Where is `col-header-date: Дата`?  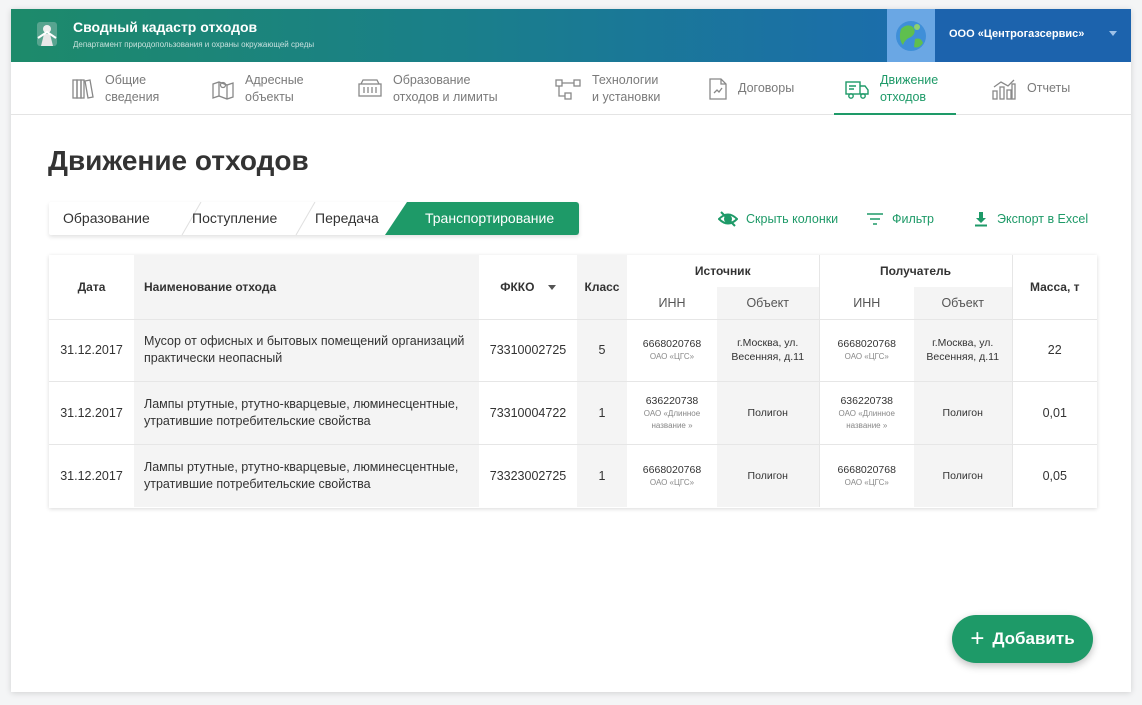 col-header-date: Дата is located at coordinates (91, 287).